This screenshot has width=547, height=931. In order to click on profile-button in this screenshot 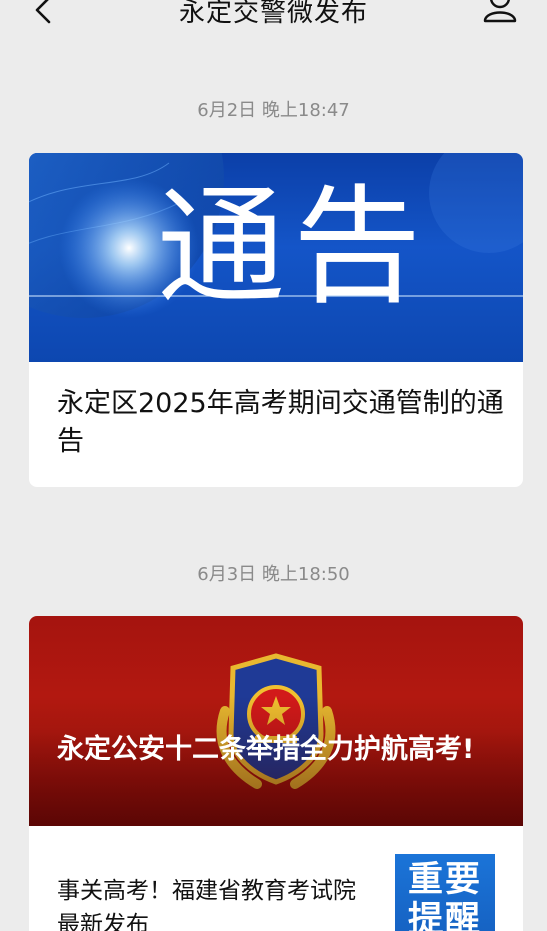, I will do `click(500, 14)`.